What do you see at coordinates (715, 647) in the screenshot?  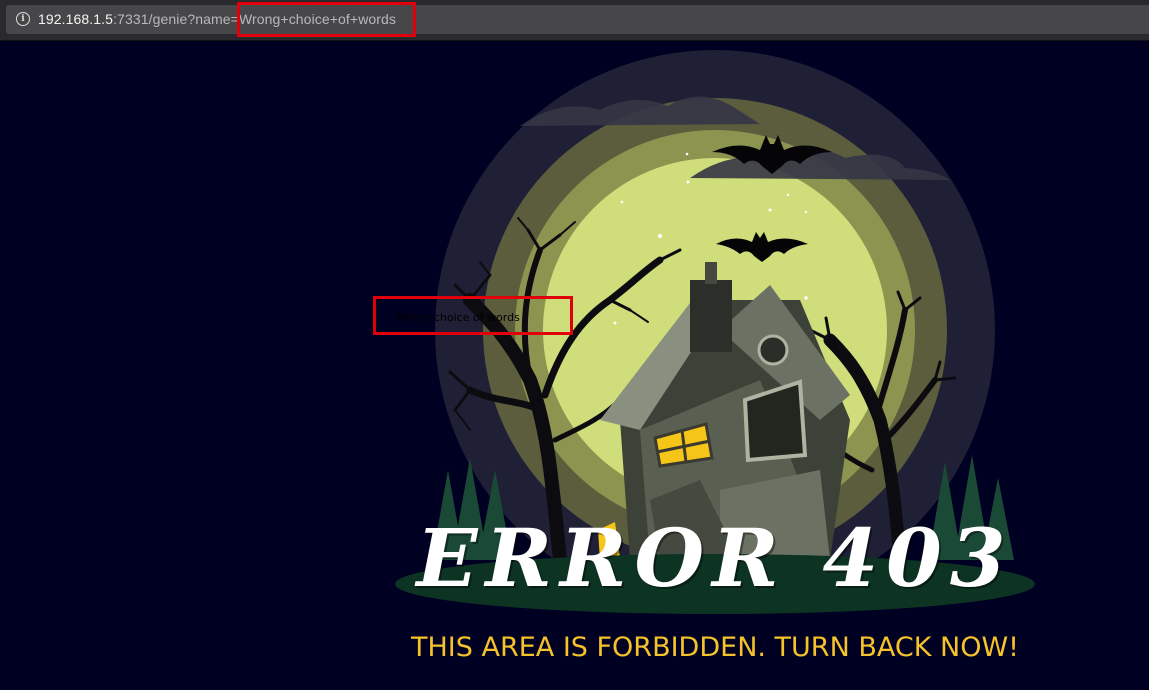 I see `forbidden-message: THIS AREA IS FORBIDDEN. TURN BACK NOW!` at bounding box center [715, 647].